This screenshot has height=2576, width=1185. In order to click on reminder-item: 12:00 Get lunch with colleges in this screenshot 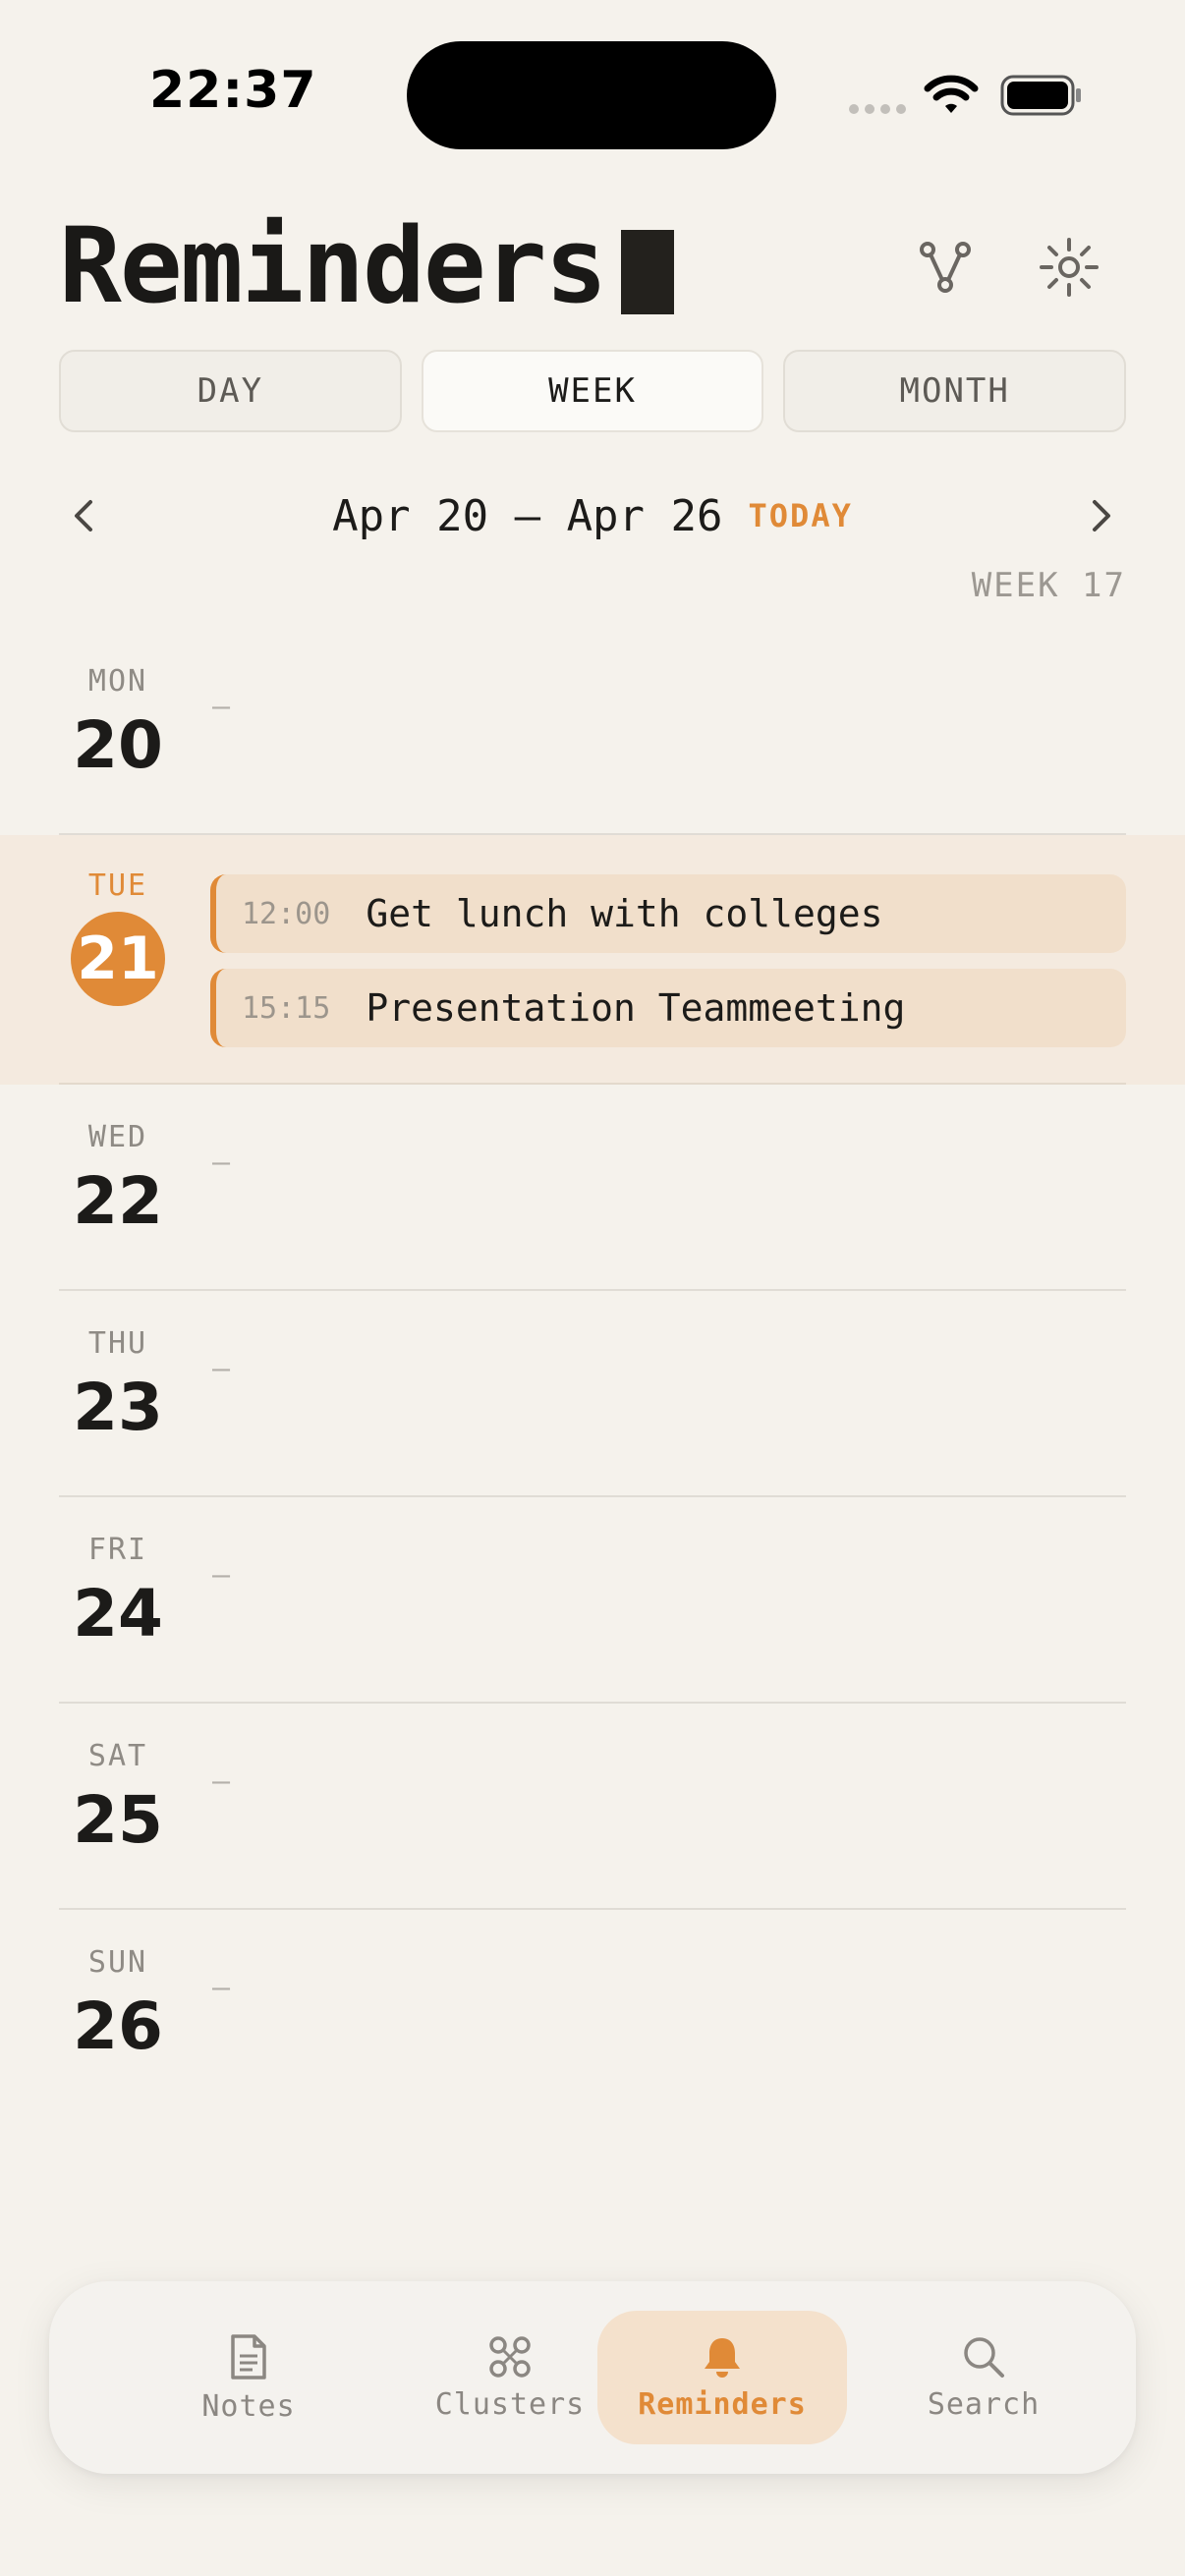, I will do `click(668, 913)`.